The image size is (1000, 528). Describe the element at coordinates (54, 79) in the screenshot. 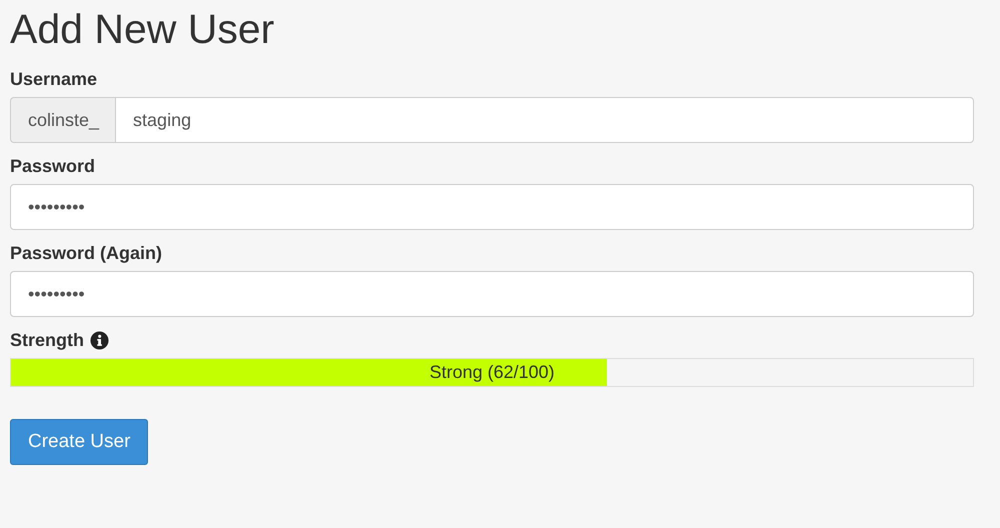

I see `field-label: Username` at that location.